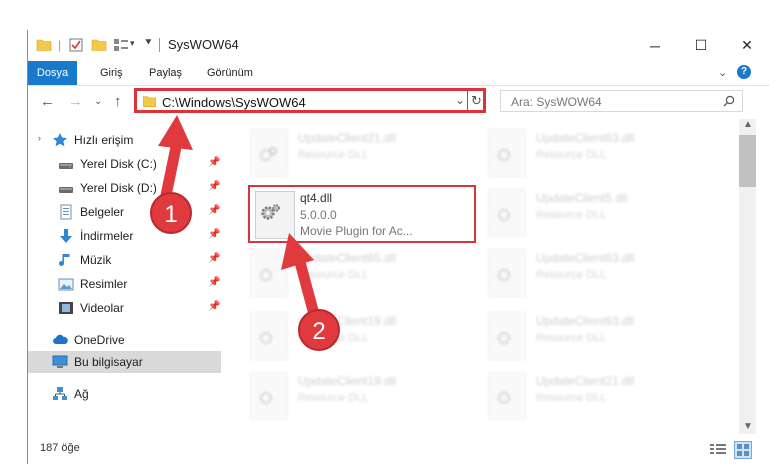 Image resolution: width=769 pixels, height=464 pixels. Describe the element at coordinates (747, 161) in the screenshot. I see `scrollbar-thumb` at that location.